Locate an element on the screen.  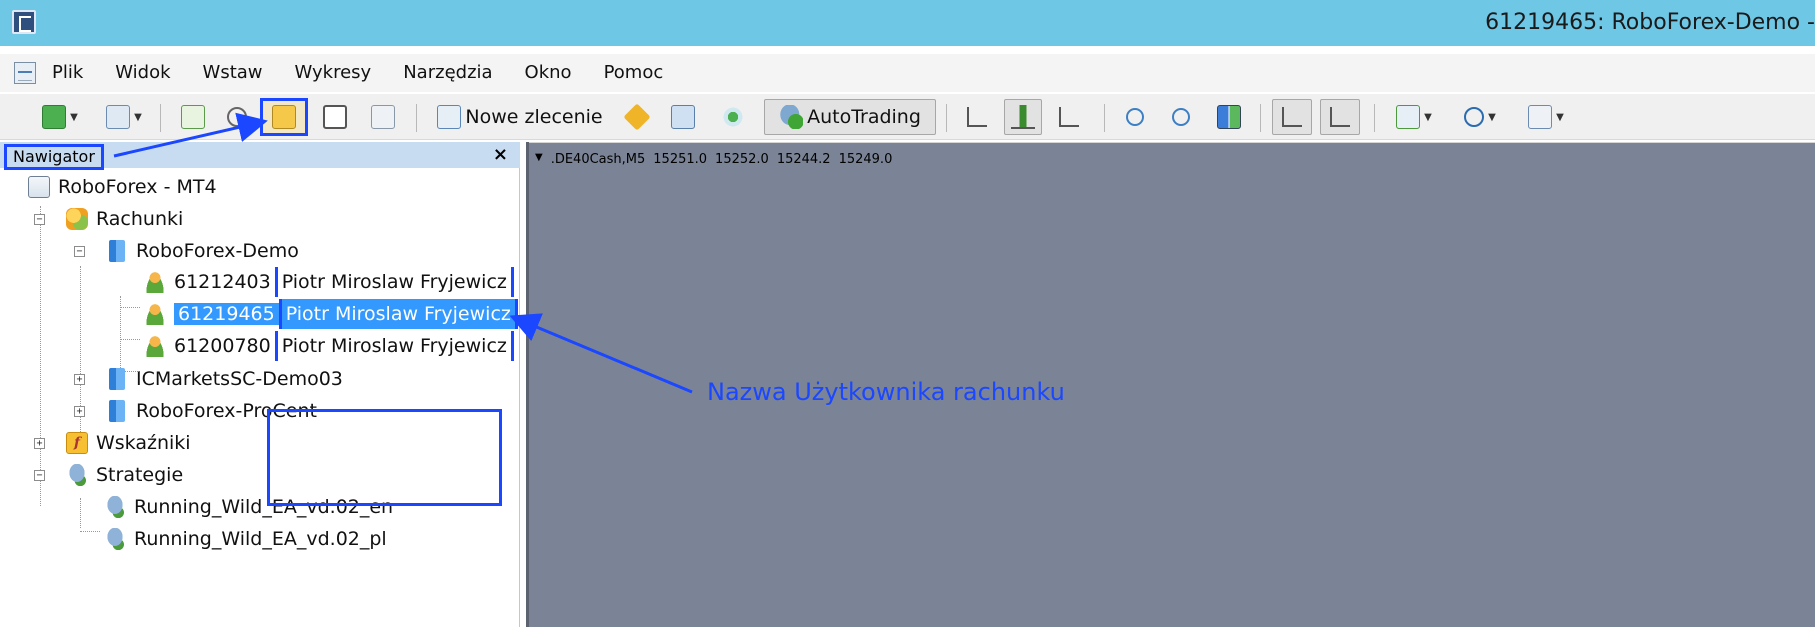
indicators-button: ▼ is located at coordinates (1414, 117).